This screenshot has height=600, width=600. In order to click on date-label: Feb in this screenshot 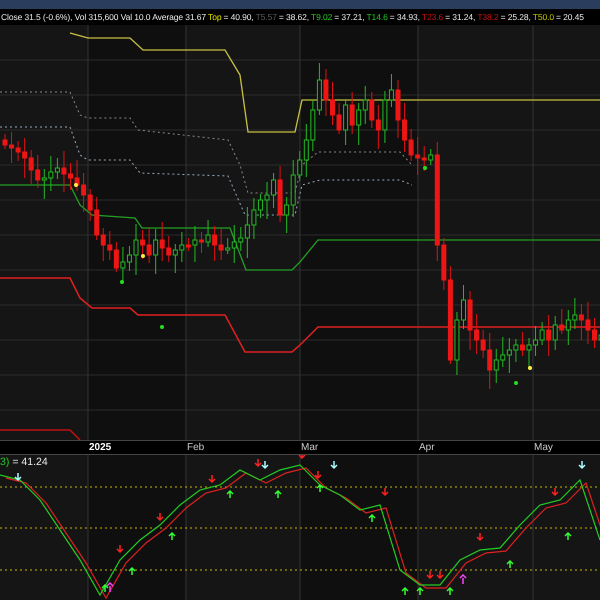, I will do `click(195, 447)`.